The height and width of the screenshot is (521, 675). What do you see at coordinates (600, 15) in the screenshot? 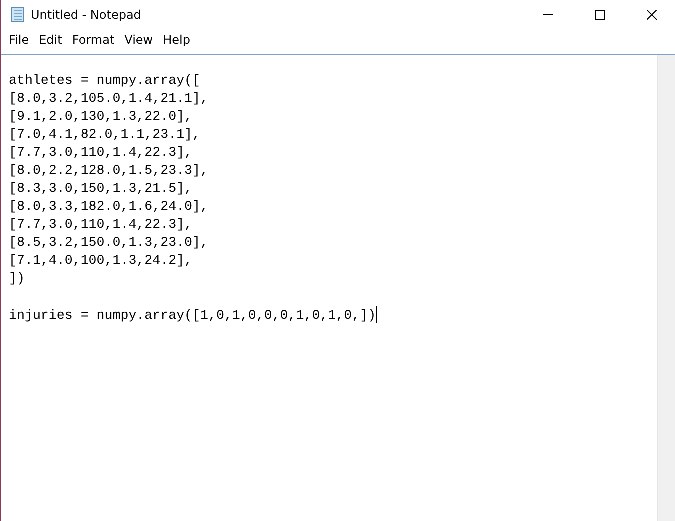
I see `maximize-icon` at bounding box center [600, 15].